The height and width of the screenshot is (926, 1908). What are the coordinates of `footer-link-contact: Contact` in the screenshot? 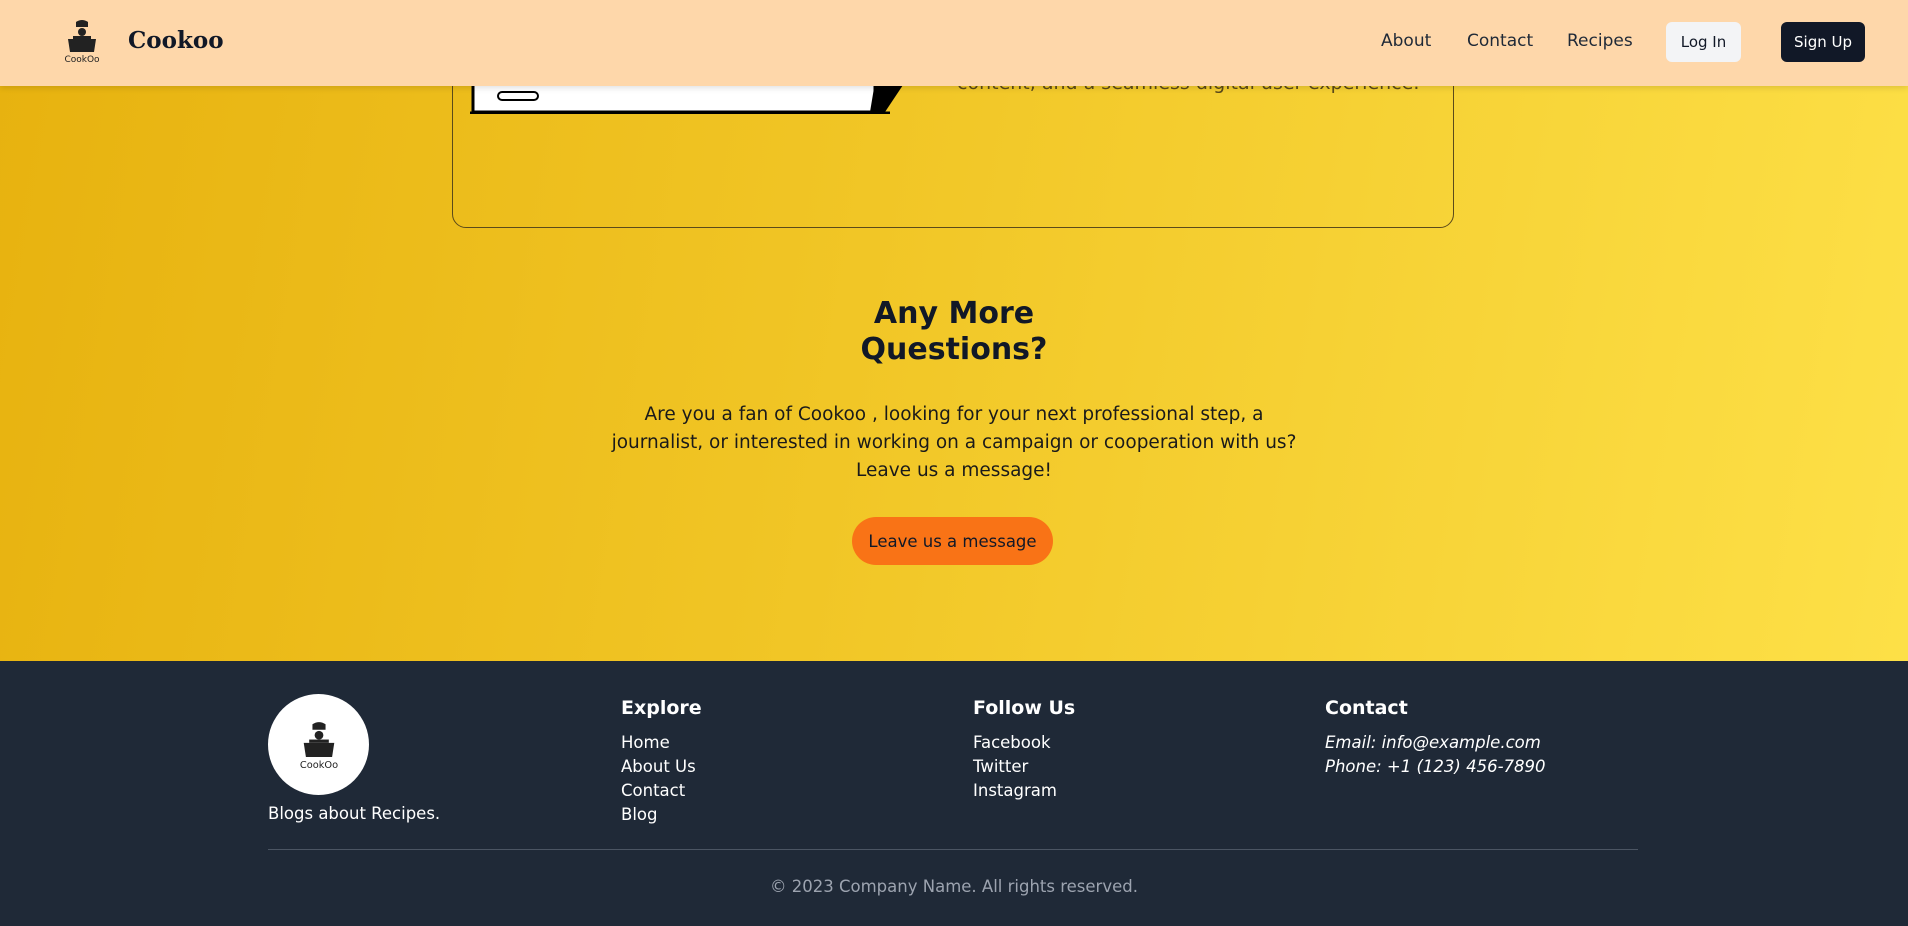 It's located at (658, 791).